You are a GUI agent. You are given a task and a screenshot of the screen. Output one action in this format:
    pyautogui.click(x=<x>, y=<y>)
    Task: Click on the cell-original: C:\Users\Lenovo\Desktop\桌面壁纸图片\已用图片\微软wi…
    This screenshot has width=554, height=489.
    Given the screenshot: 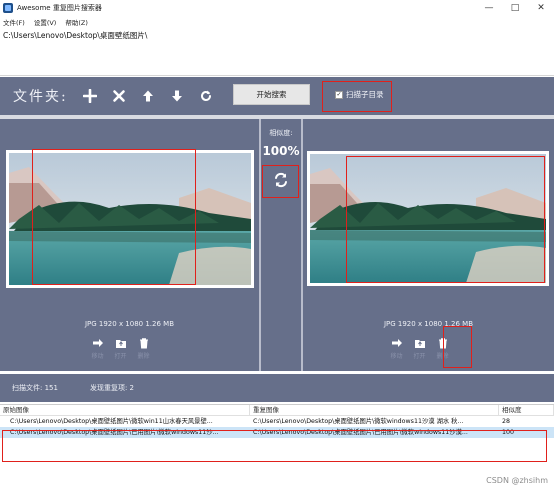 What is the action you would take?
    pyautogui.click(x=114, y=432)
    